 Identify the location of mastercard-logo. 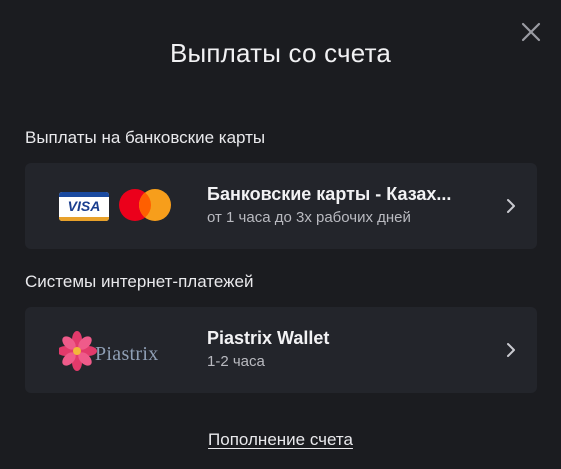
(145, 205).